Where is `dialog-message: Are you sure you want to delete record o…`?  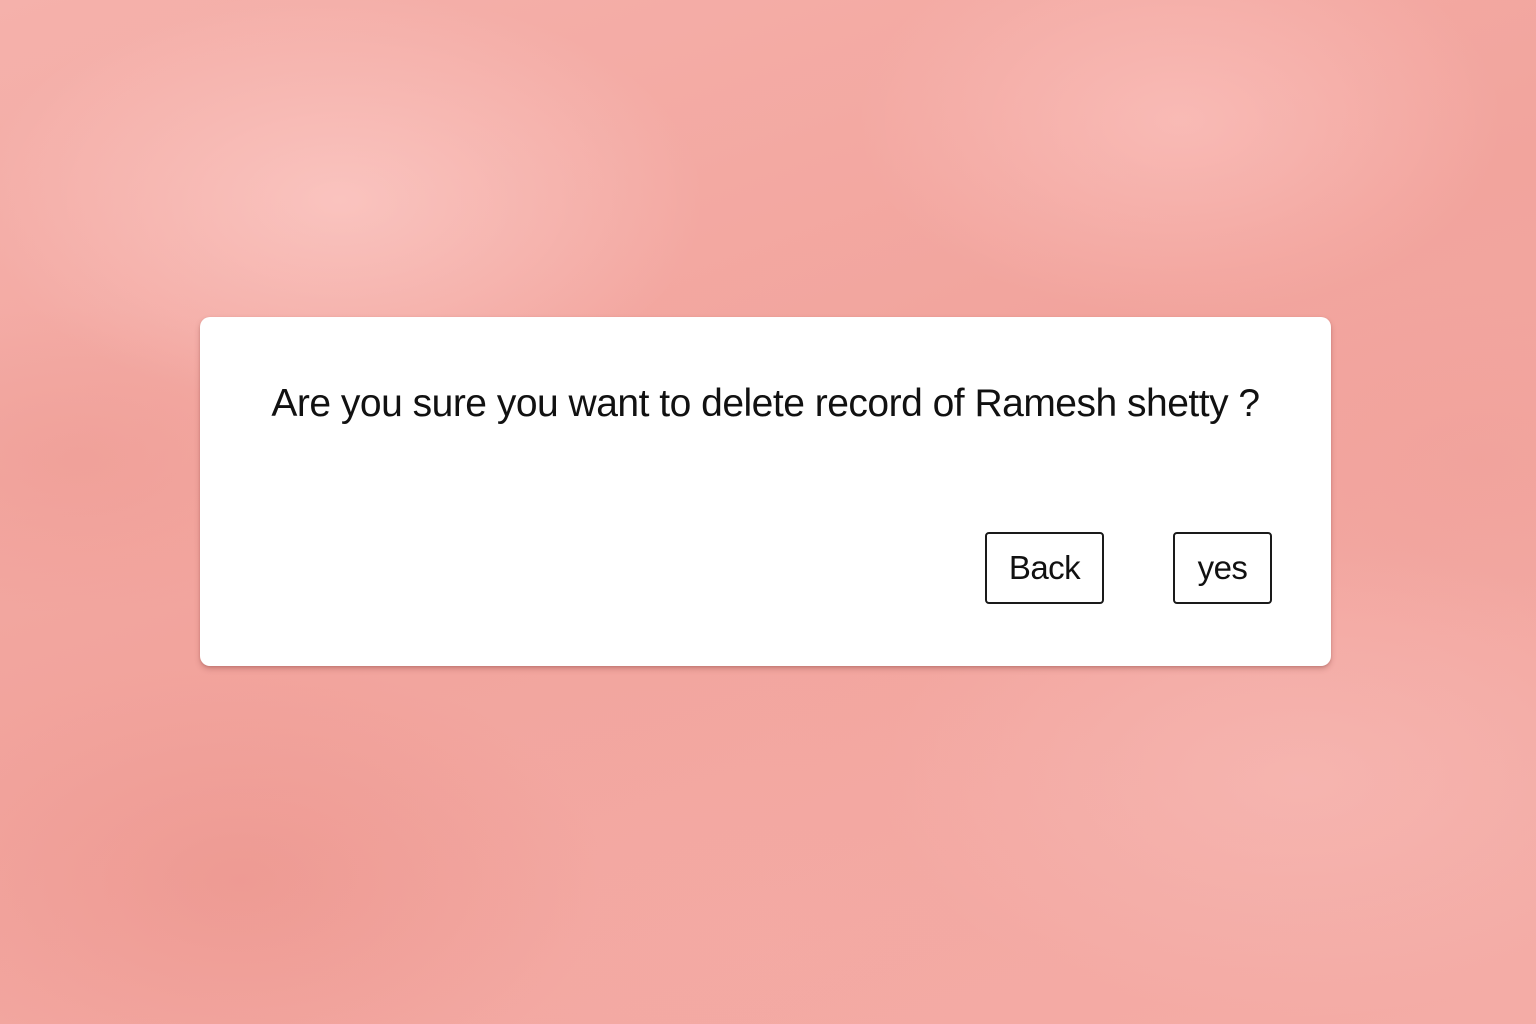 dialog-message: Are you sure you want to delete record o… is located at coordinates (765, 403).